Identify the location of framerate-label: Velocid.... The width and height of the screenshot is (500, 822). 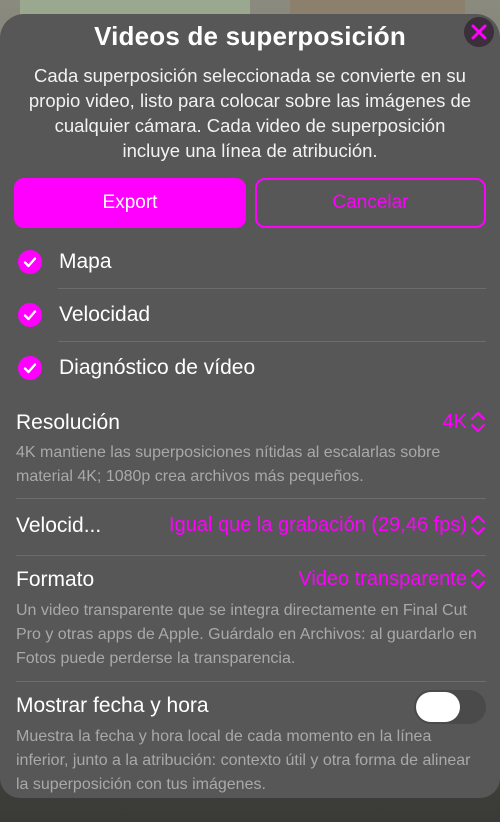
(59, 525).